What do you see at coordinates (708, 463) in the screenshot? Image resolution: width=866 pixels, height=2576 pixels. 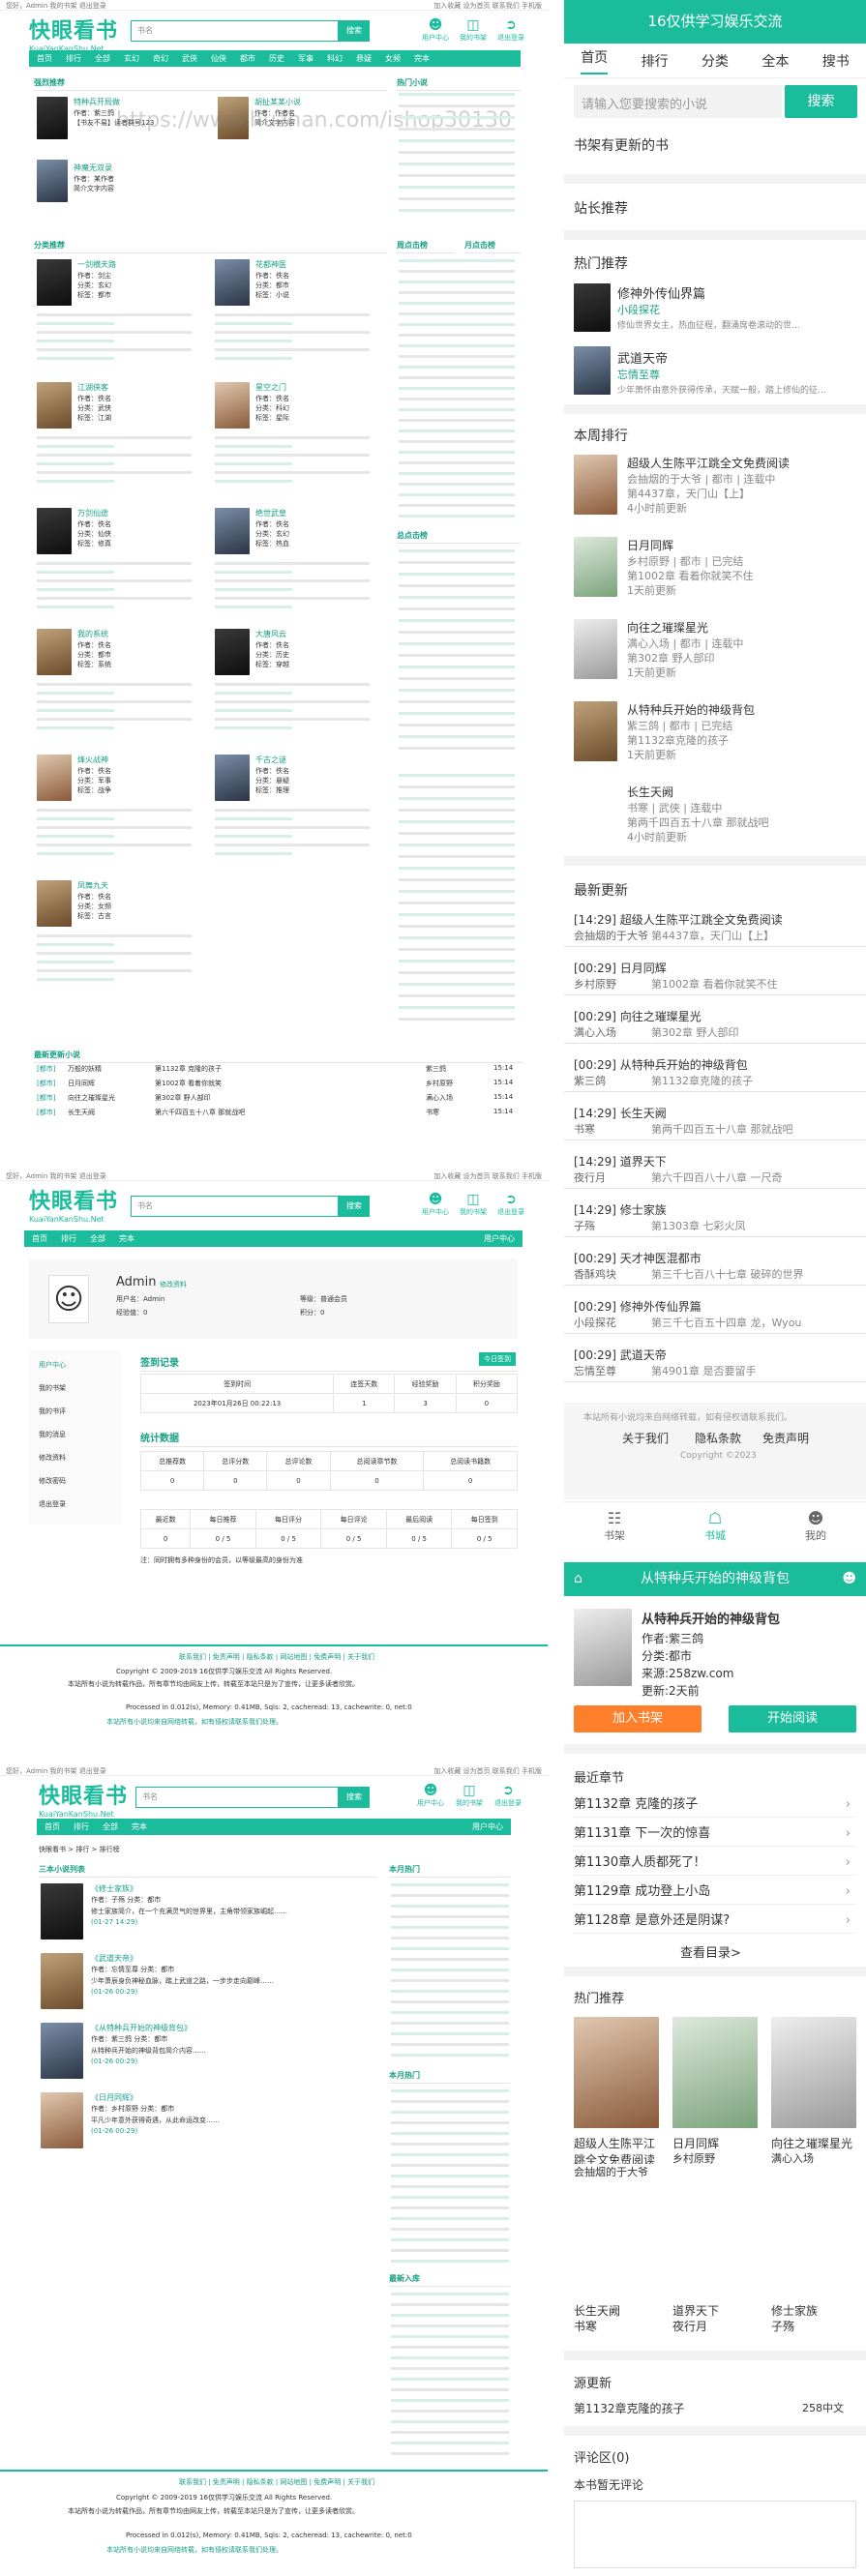 I see `rank-book-title: 超级人生陈平江跳全文免费阅读` at bounding box center [708, 463].